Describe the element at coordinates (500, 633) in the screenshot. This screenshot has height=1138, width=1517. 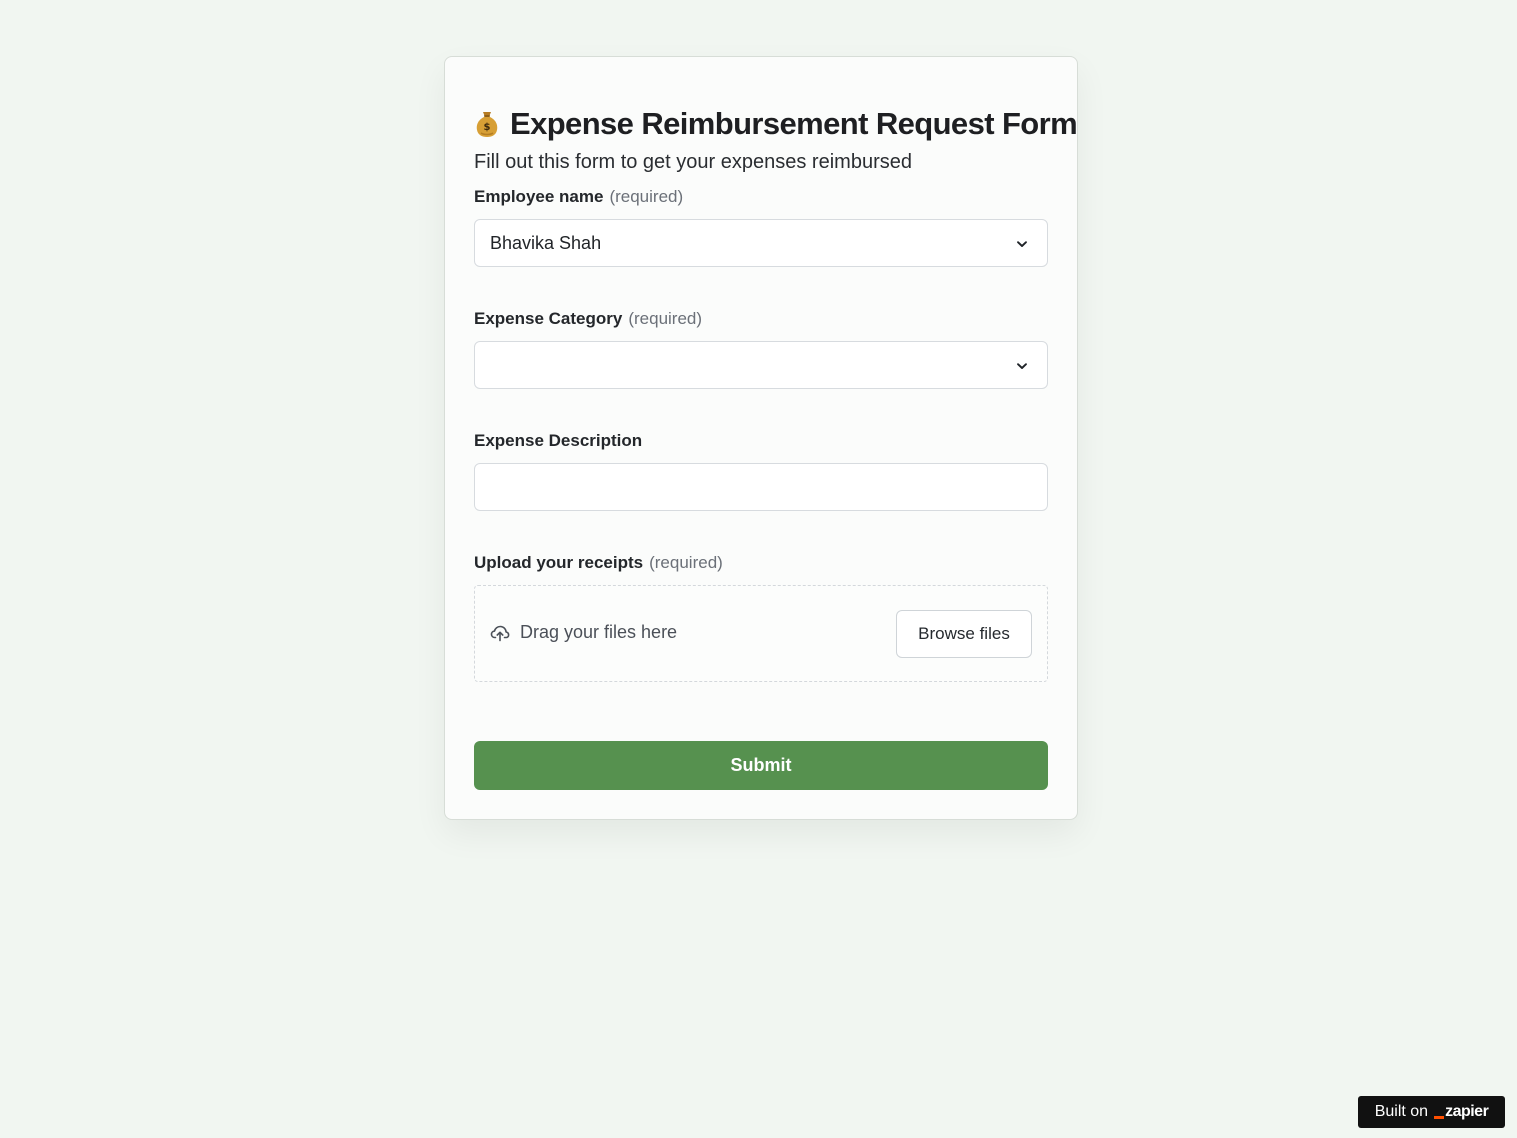
I see `cloud-upload-icon` at that location.